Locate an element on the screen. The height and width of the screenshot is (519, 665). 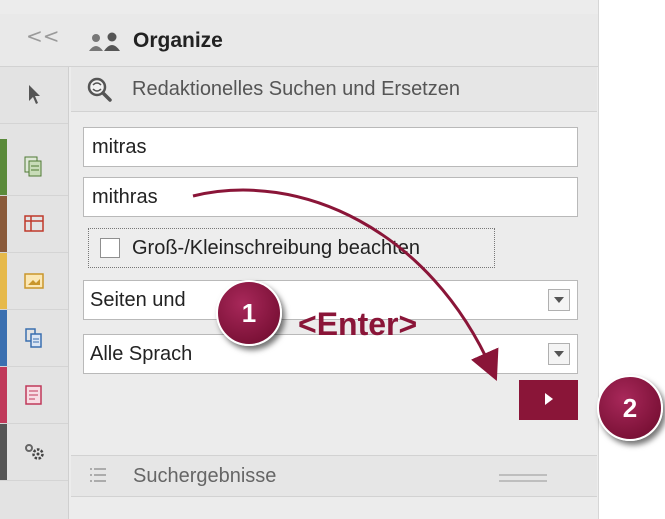
pointer-tool is located at coordinates (34, 95).